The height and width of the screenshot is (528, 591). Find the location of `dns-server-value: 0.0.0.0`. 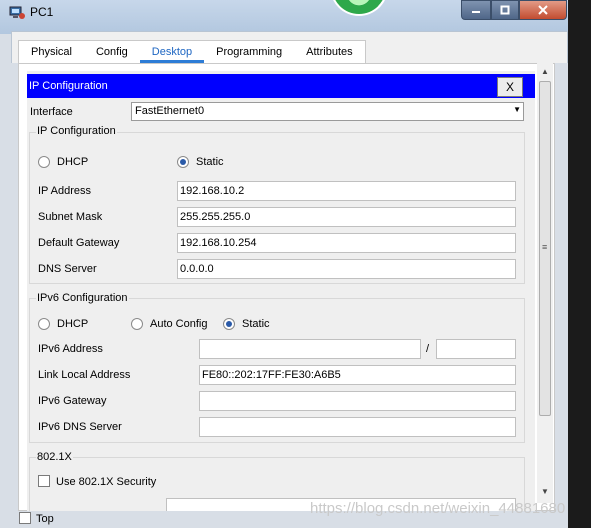

dns-server-value: 0.0.0.0 is located at coordinates (197, 269).